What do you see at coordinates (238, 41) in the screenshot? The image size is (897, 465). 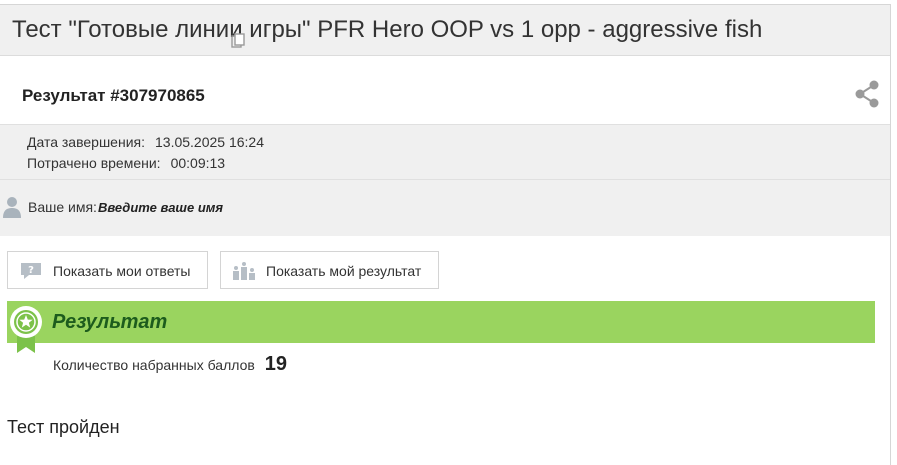 I see `copy-icon` at bounding box center [238, 41].